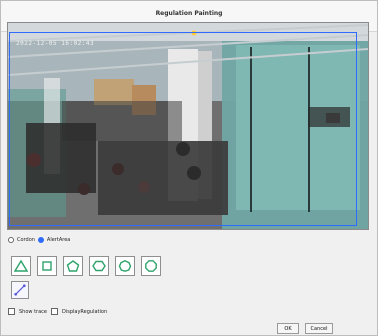 Image resolution: width=378 pixels, height=336 pixels. I want to click on custom-draw-button, so click(20, 290).